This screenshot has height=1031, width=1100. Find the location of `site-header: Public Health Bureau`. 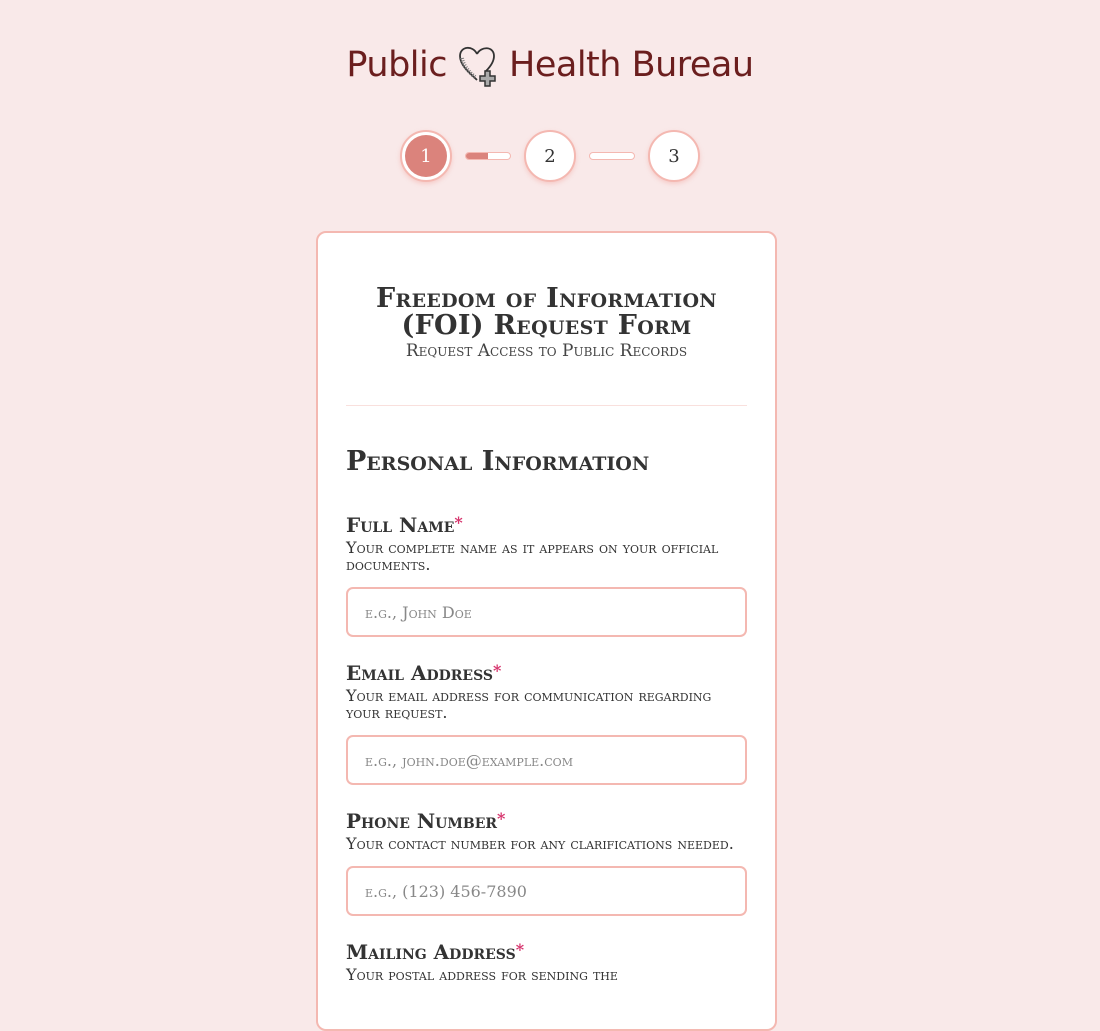

site-header: Public Health Bureau is located at coordinates (550, 65).